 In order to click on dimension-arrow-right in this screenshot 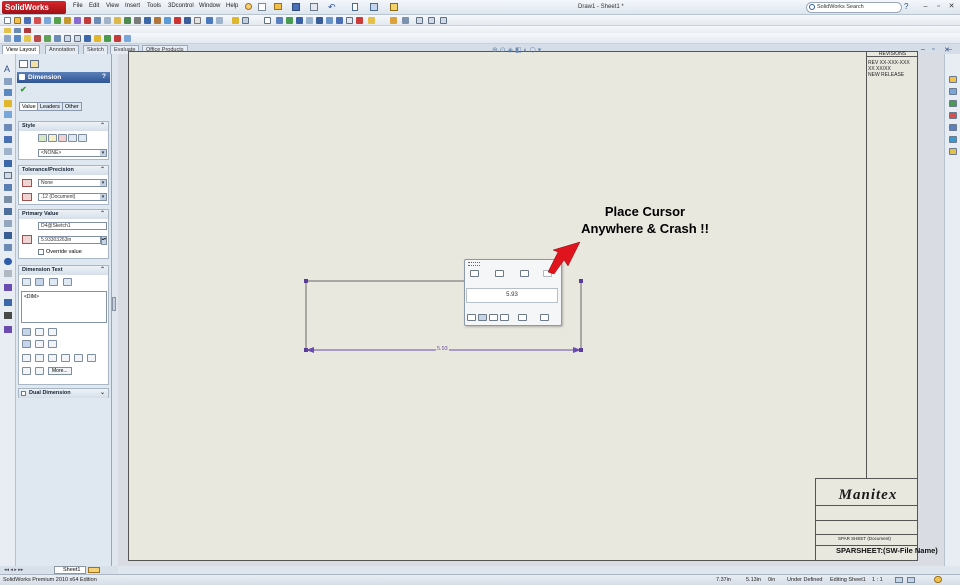, I will do `click(577, 350)`.